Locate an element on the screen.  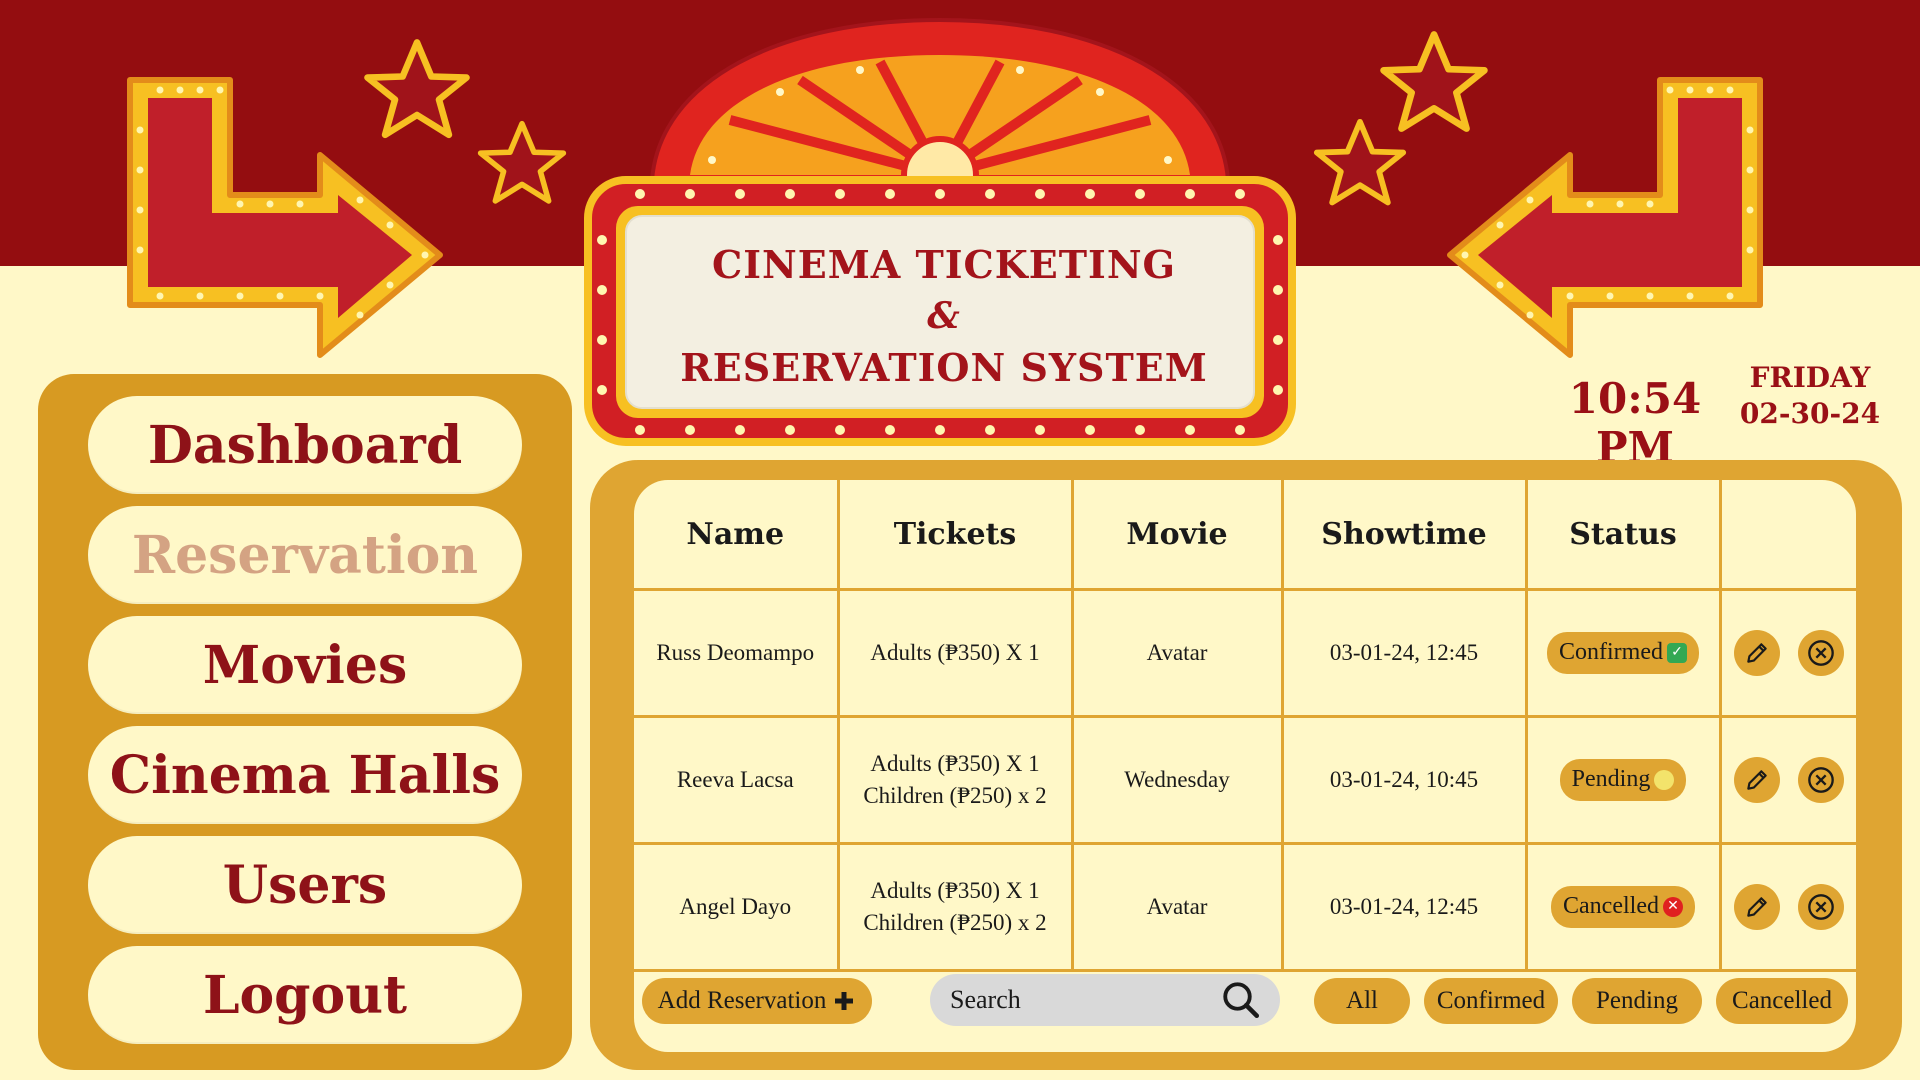
cell-movie: Wednesday is located at coordinates (1177, 780).